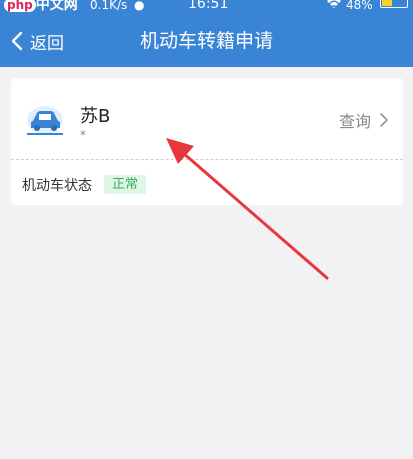 This screenshot has height=459, width=413. Describe the element at coordinates (207, 159) in the screenshot. I see `dashed-divider` at that location.